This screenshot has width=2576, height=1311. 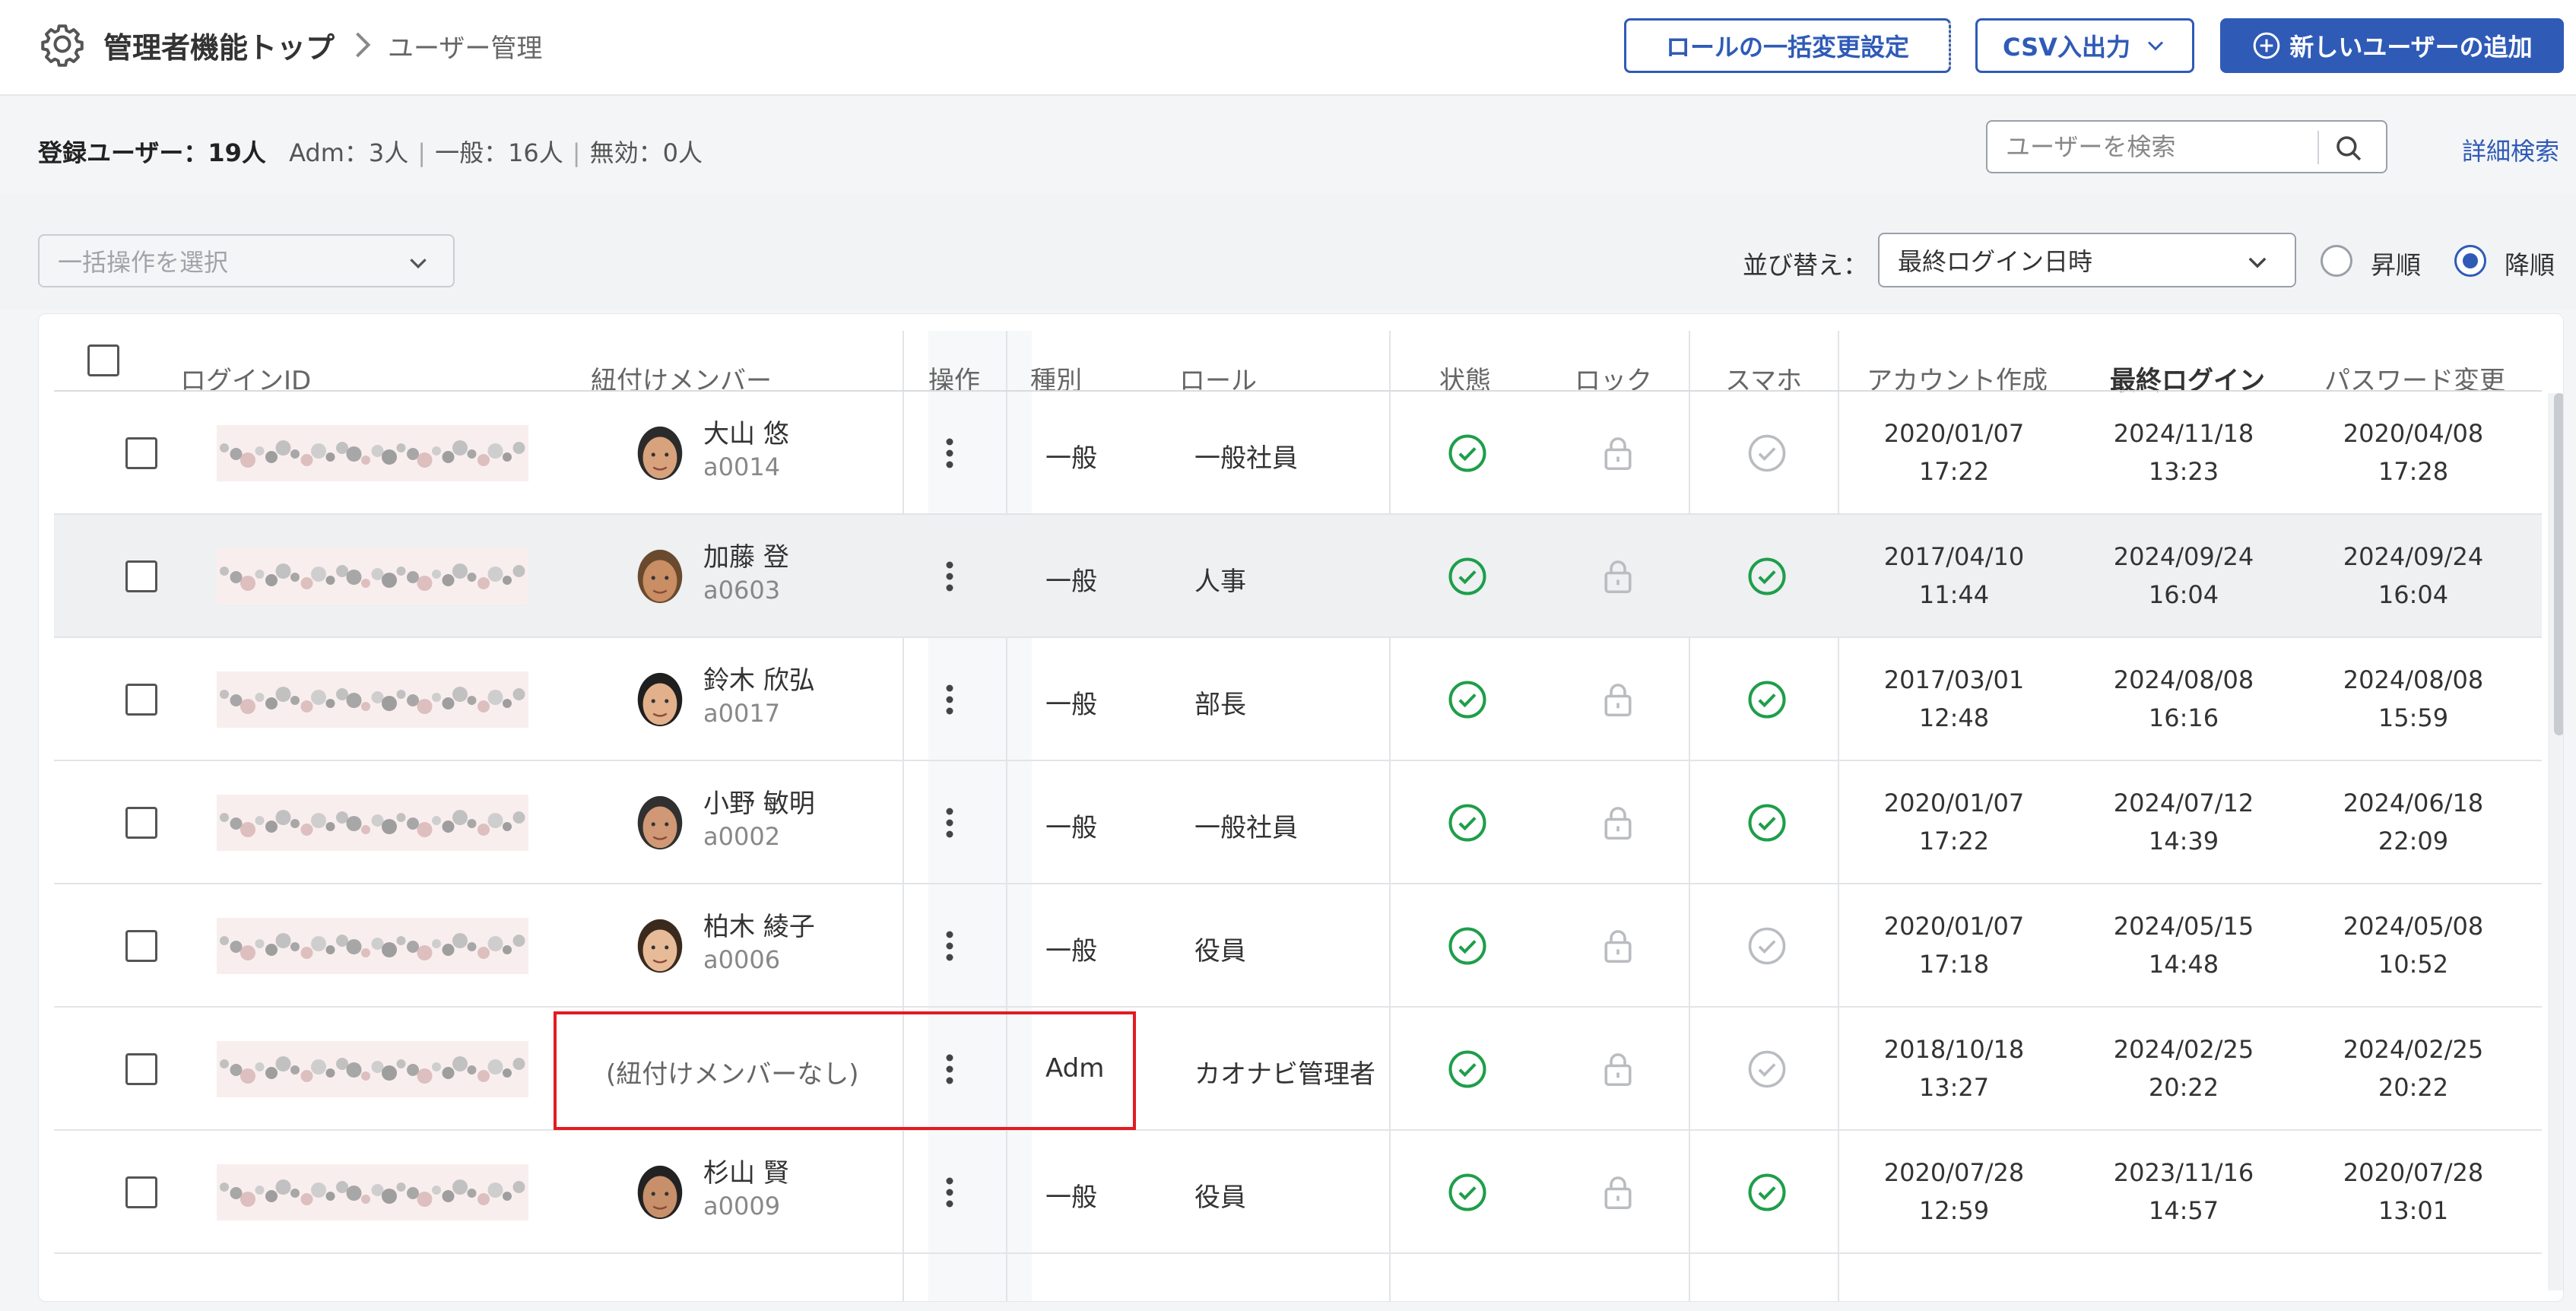 What do you see at coordinates (2413, 822) in the screenshot?
I see `pw-changed-datetime: 2024/06/18 22:09` at bounding box center [2413, 822].